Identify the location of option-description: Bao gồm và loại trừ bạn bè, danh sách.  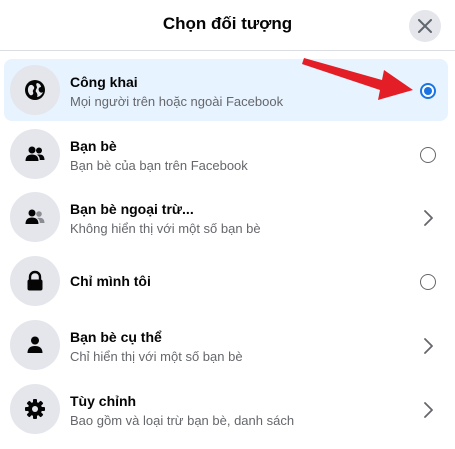
(182, 420).